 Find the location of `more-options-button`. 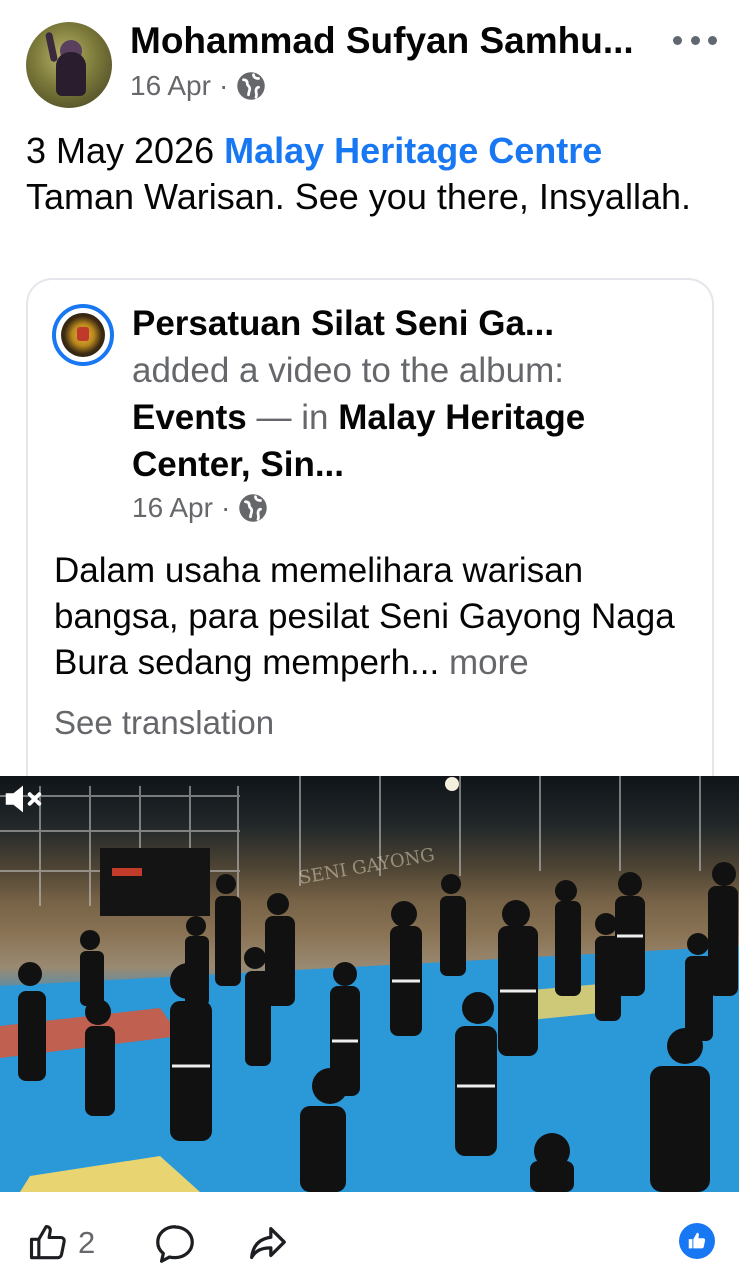

more-options-button is located at coordinates (695, 40).